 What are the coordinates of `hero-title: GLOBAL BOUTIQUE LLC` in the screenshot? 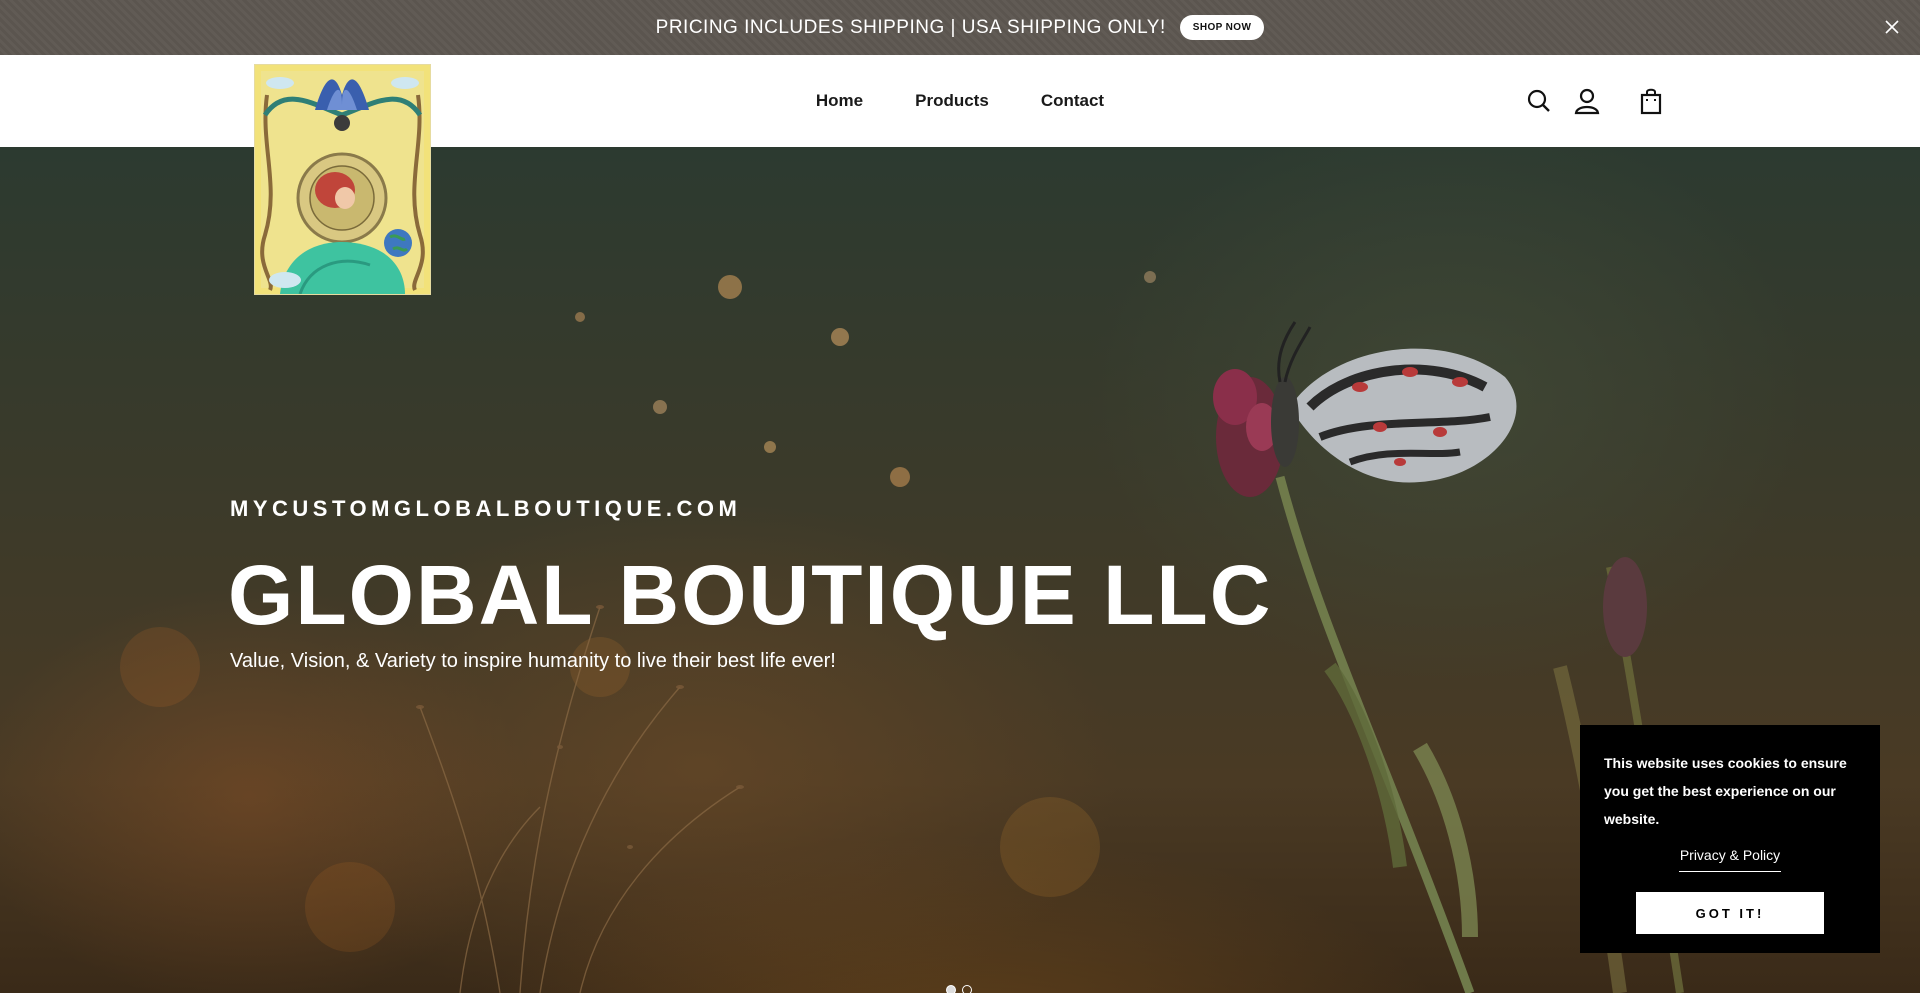 It's located at (750, 595).